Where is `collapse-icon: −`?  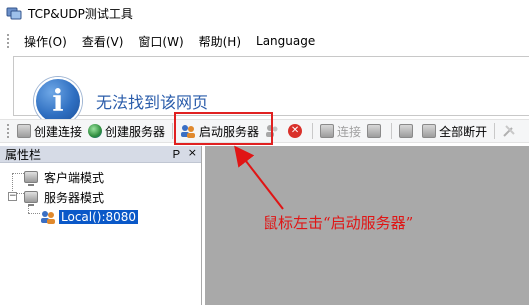
collapse-icon: − is located at coordinates (12, 196).